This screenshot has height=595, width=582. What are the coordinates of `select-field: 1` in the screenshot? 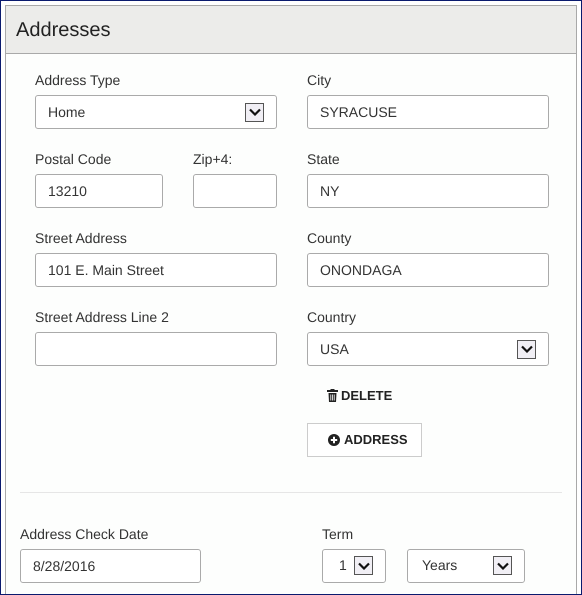 It's located at (354, 565).